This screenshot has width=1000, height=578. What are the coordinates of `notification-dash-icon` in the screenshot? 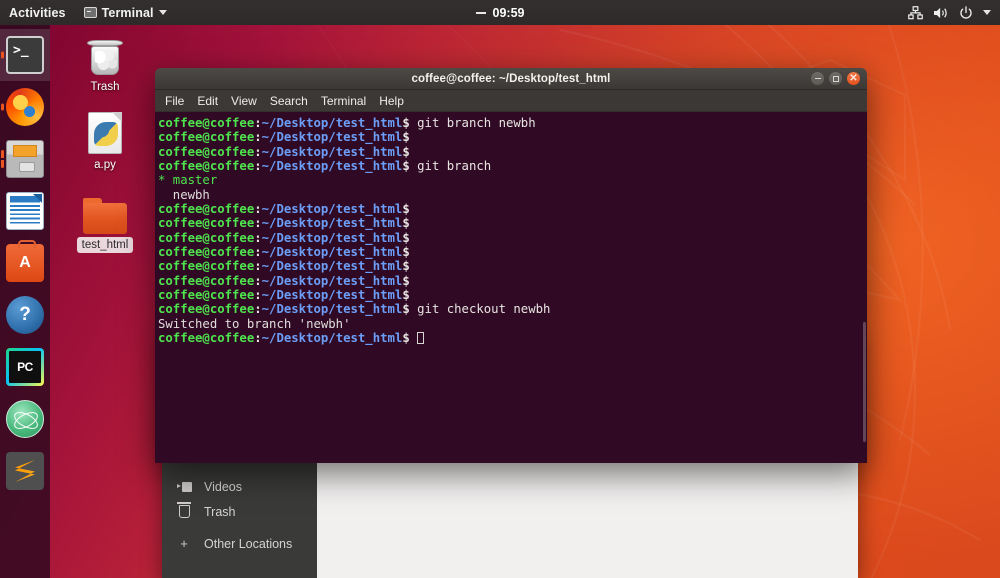 It's located at (480, 12).